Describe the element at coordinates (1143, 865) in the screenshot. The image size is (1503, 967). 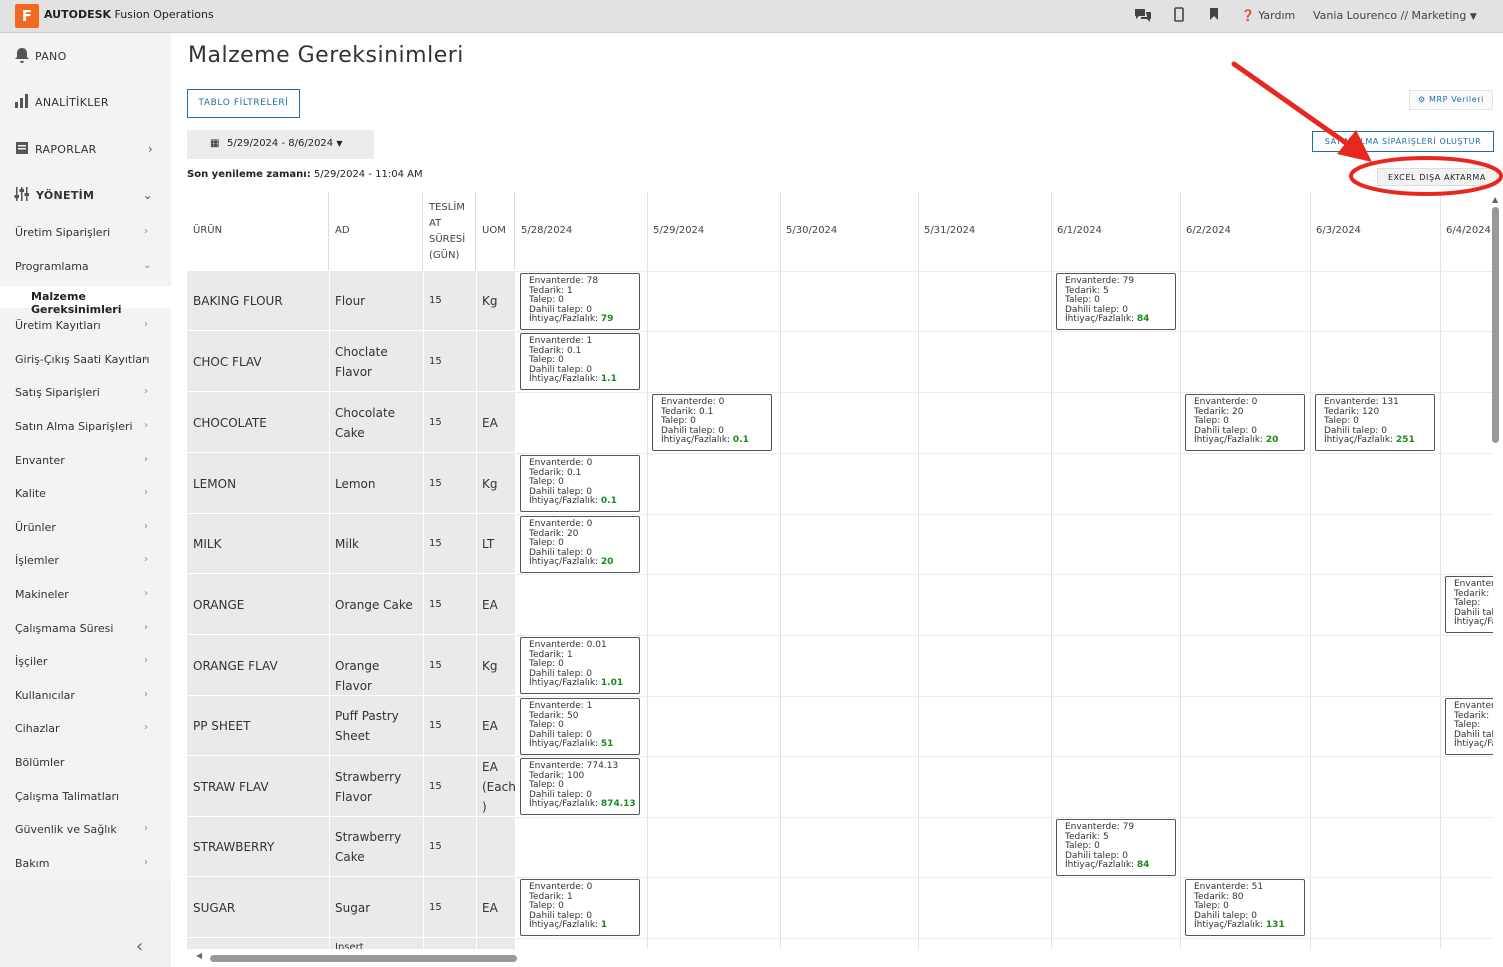
I see `card-net-value: 84` at that location.